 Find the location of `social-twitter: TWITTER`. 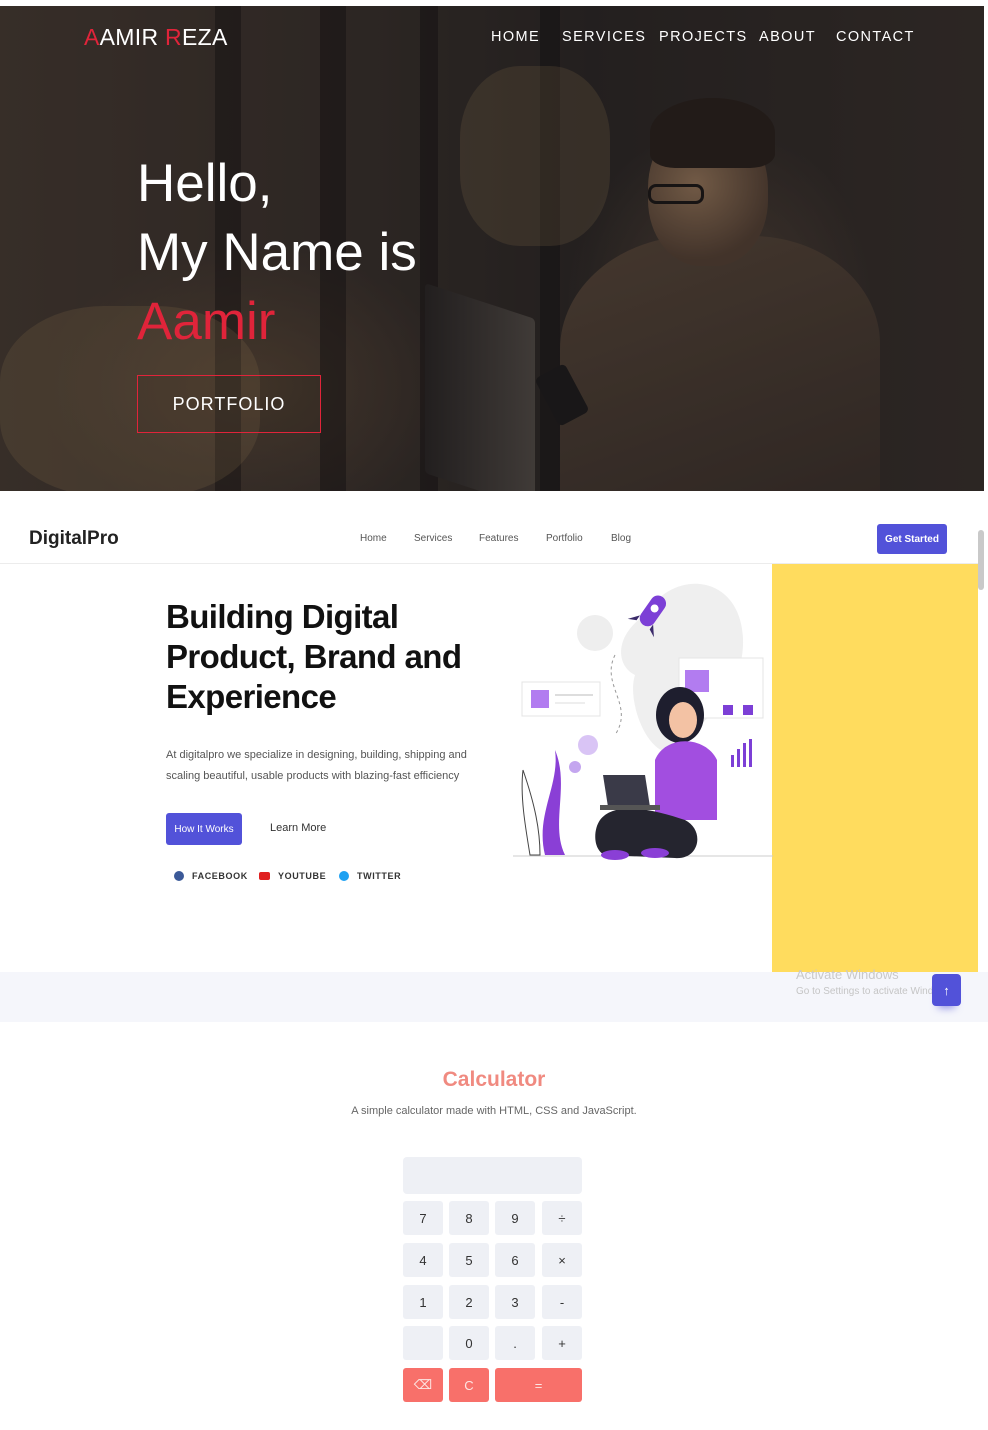

social-twitter: TWITTER is located at coordinates (370, 876).